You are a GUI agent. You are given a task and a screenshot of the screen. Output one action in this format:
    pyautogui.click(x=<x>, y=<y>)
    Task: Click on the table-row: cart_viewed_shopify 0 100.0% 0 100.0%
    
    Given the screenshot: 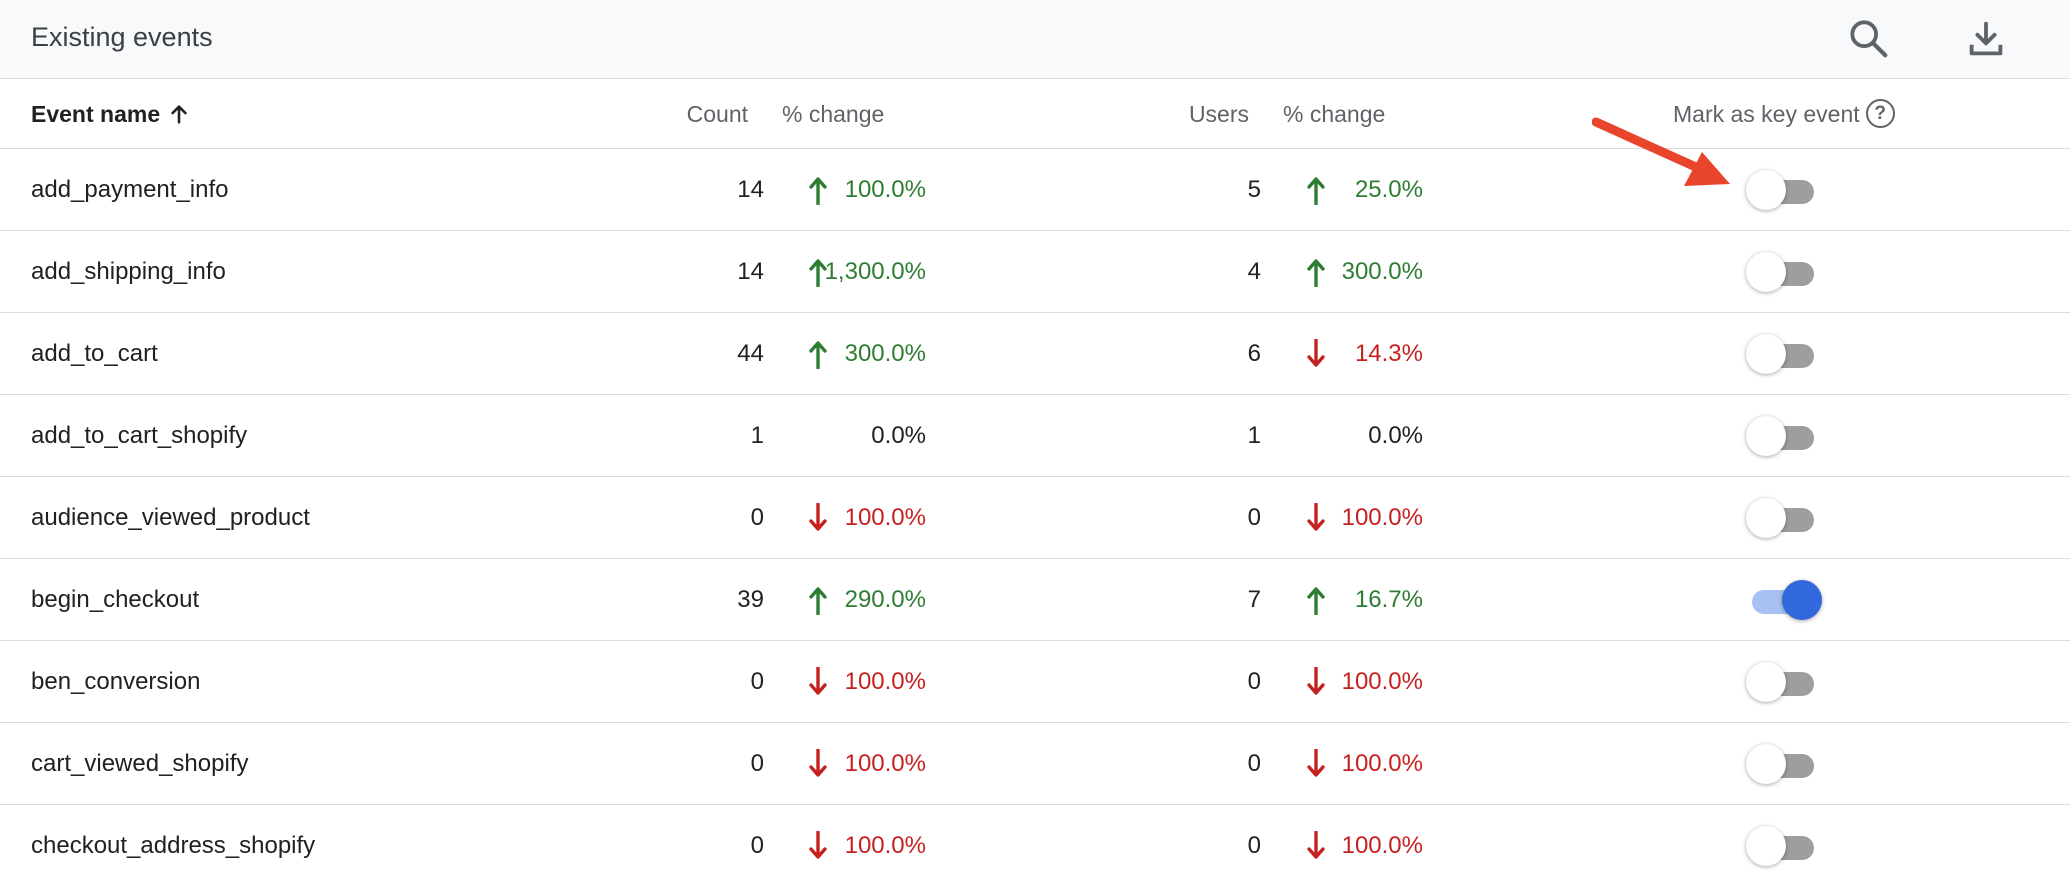 What is the action you would take?
    pyautogui.click(x=1035, y=764)
    